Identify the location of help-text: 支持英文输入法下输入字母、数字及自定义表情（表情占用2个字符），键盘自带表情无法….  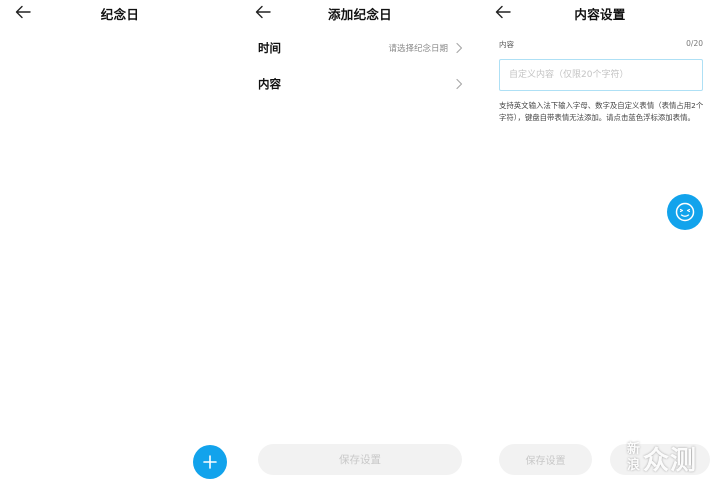
(601, 111).